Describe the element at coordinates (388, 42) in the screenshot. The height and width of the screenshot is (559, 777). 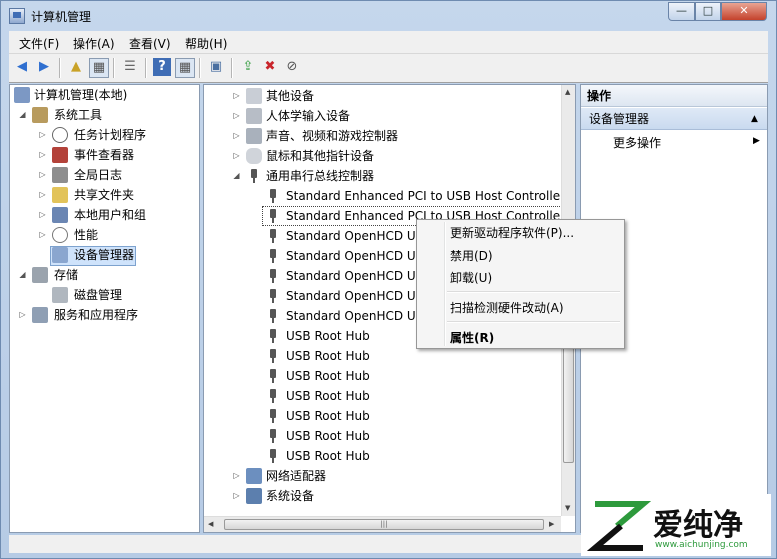
I see `menu-bar: 文件(F) 操作(A) 查看(V) 帮助(H)` at that location.